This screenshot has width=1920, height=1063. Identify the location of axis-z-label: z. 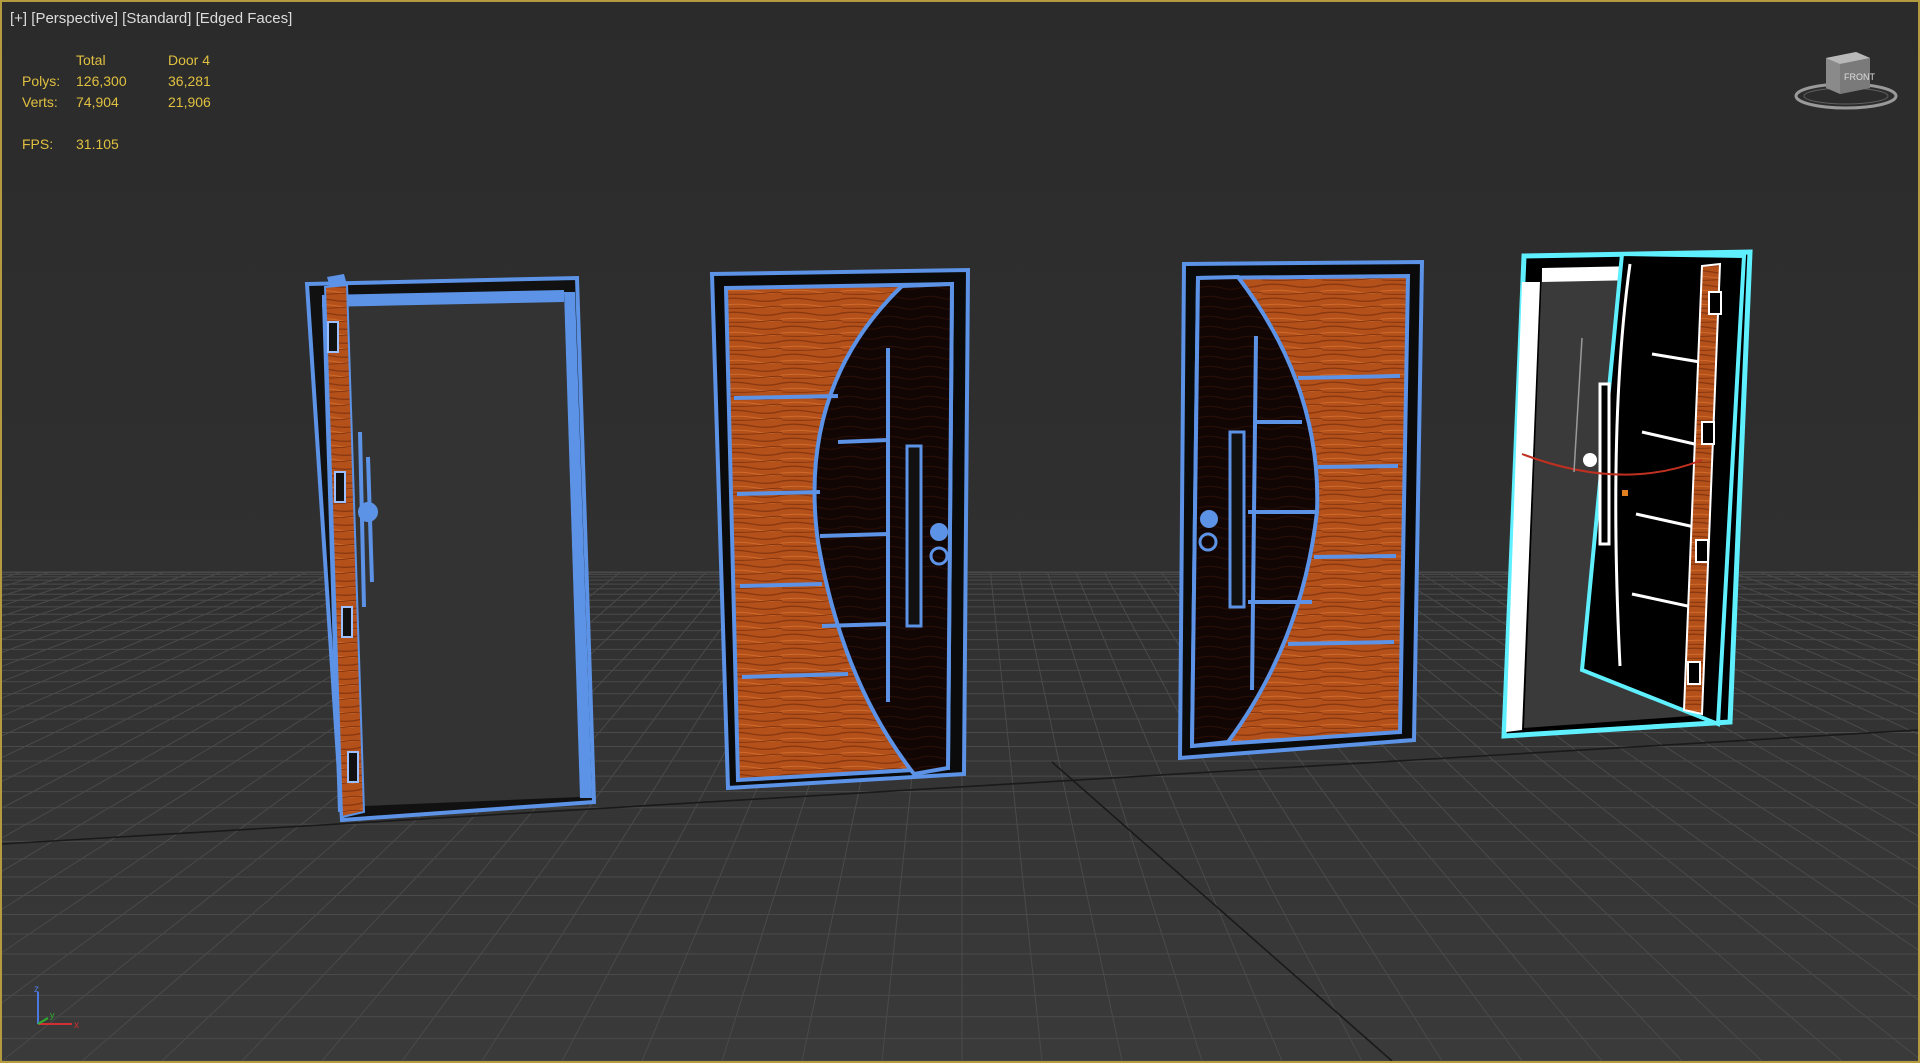
(36, 989).